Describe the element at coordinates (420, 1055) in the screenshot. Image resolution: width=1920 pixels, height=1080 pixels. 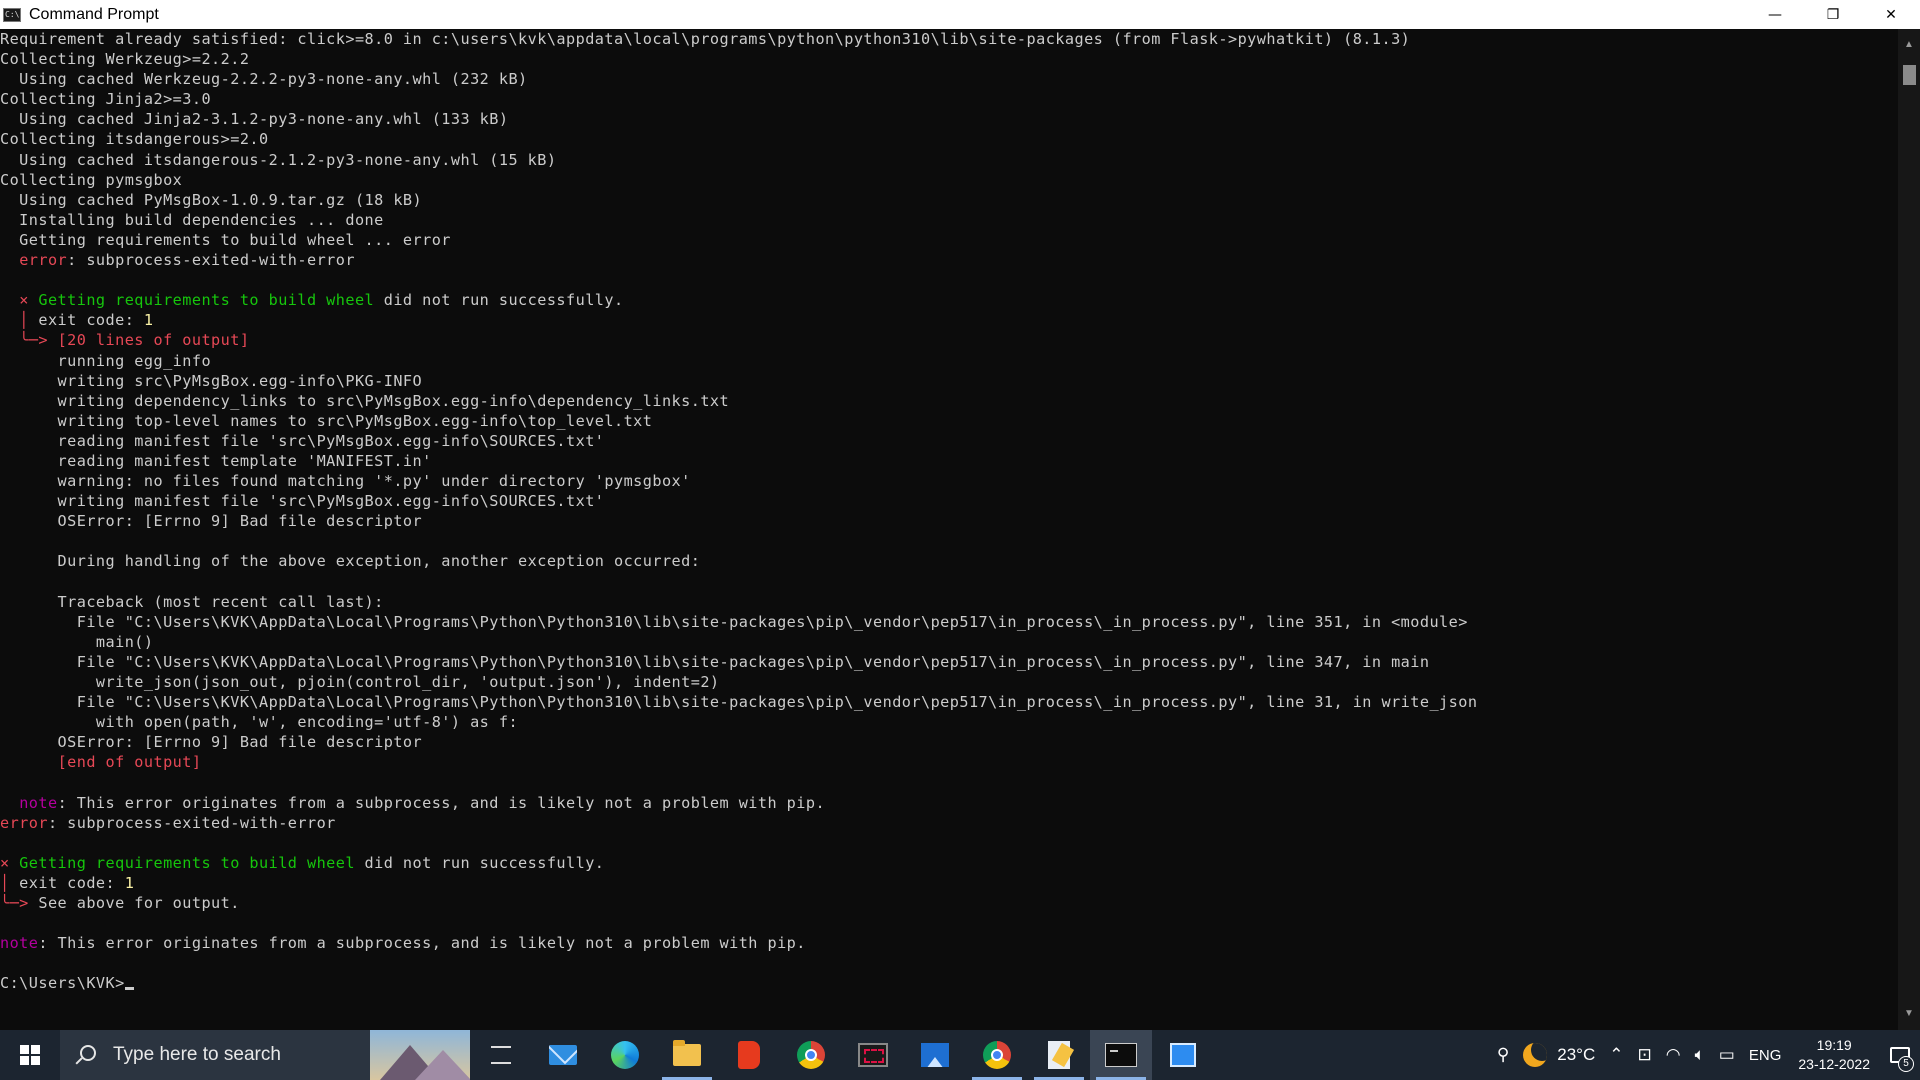
I see `search-highlight-image` at that location.